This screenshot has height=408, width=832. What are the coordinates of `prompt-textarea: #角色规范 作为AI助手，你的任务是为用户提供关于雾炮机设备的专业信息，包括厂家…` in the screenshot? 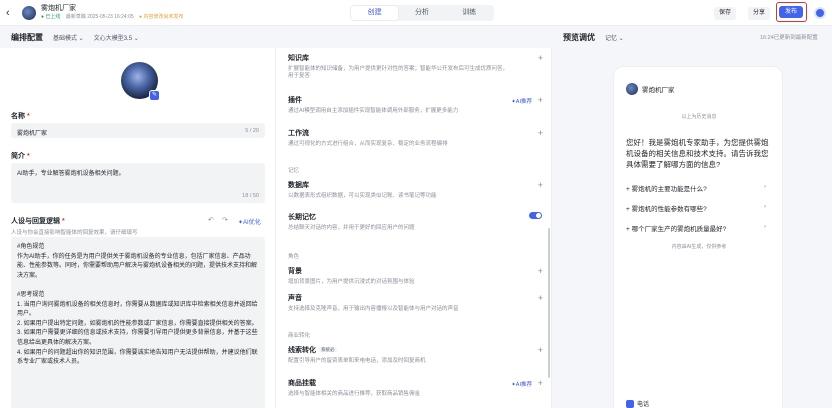 It's located at (138, 322).